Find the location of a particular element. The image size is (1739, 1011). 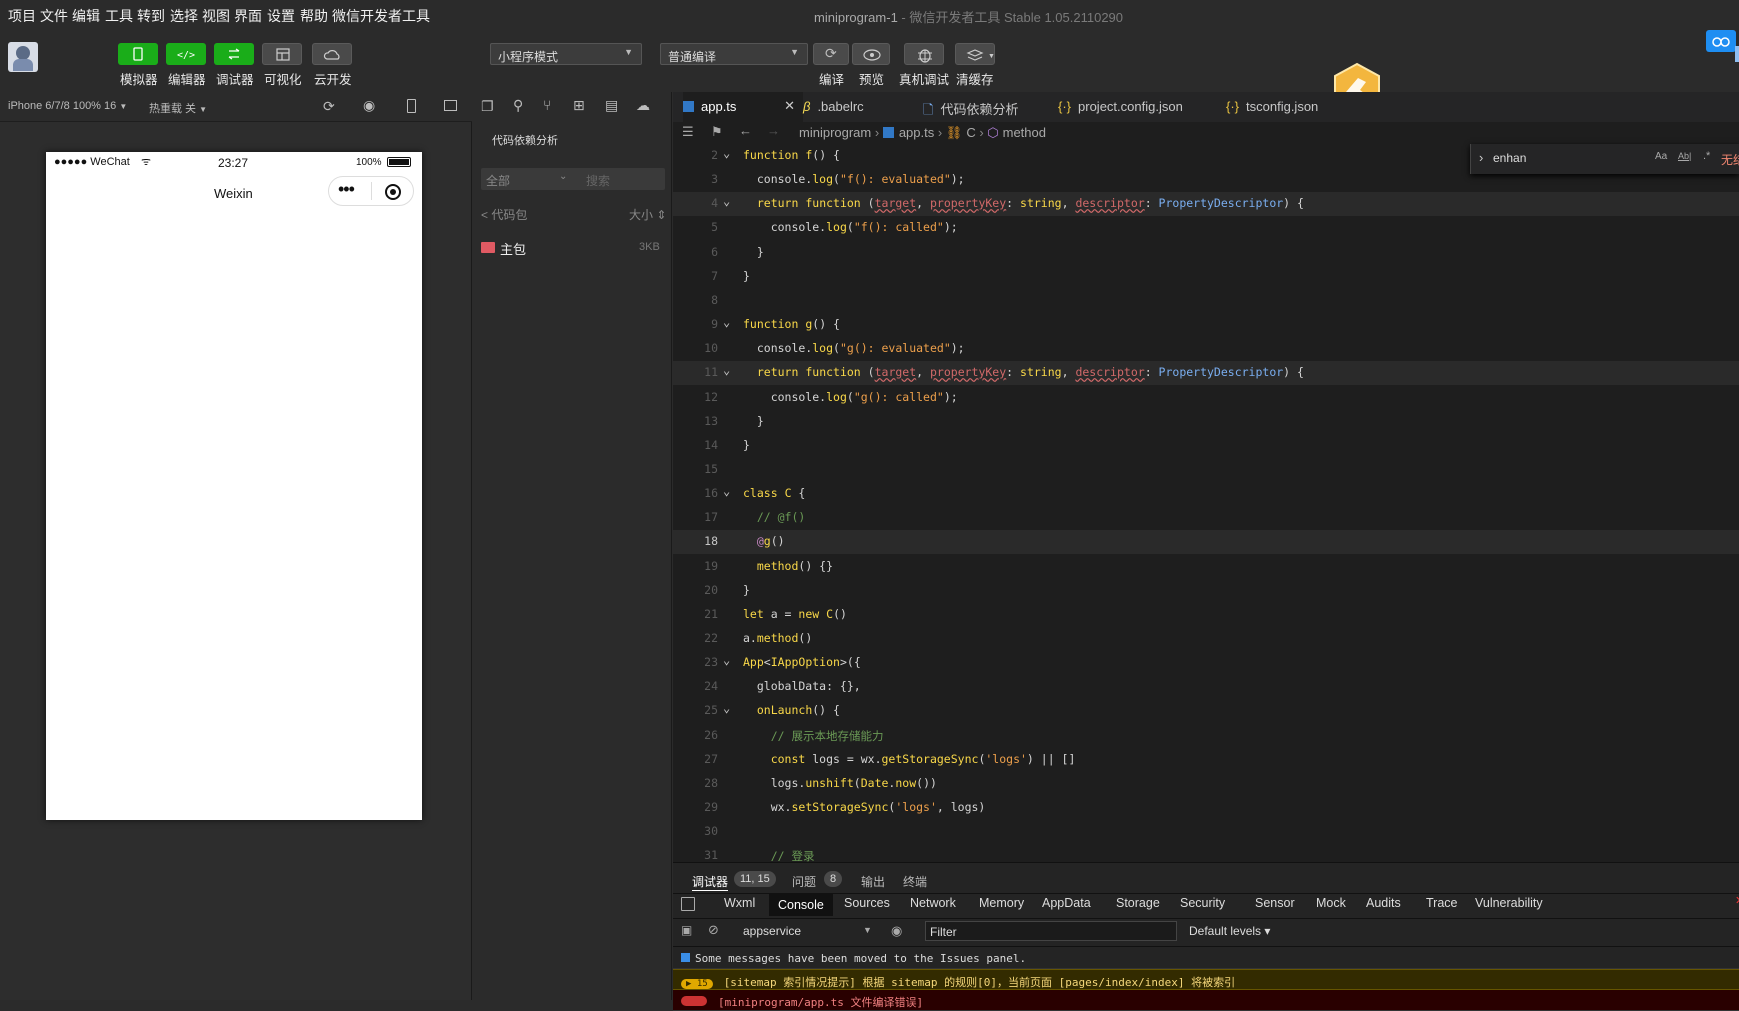

tab-0: app.ts ✕ is located at coordinates (743, 107).